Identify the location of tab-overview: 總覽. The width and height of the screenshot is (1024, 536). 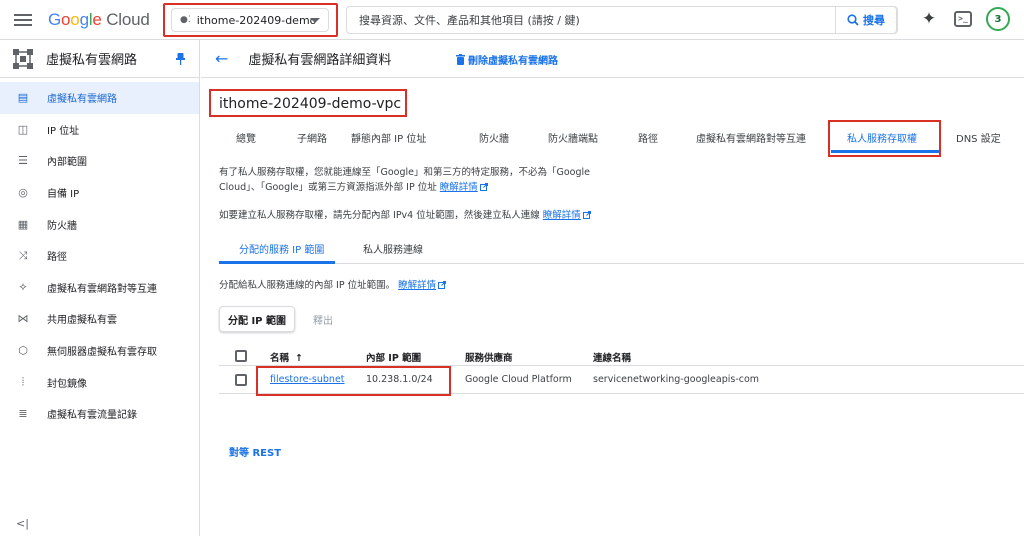
(246, 137).